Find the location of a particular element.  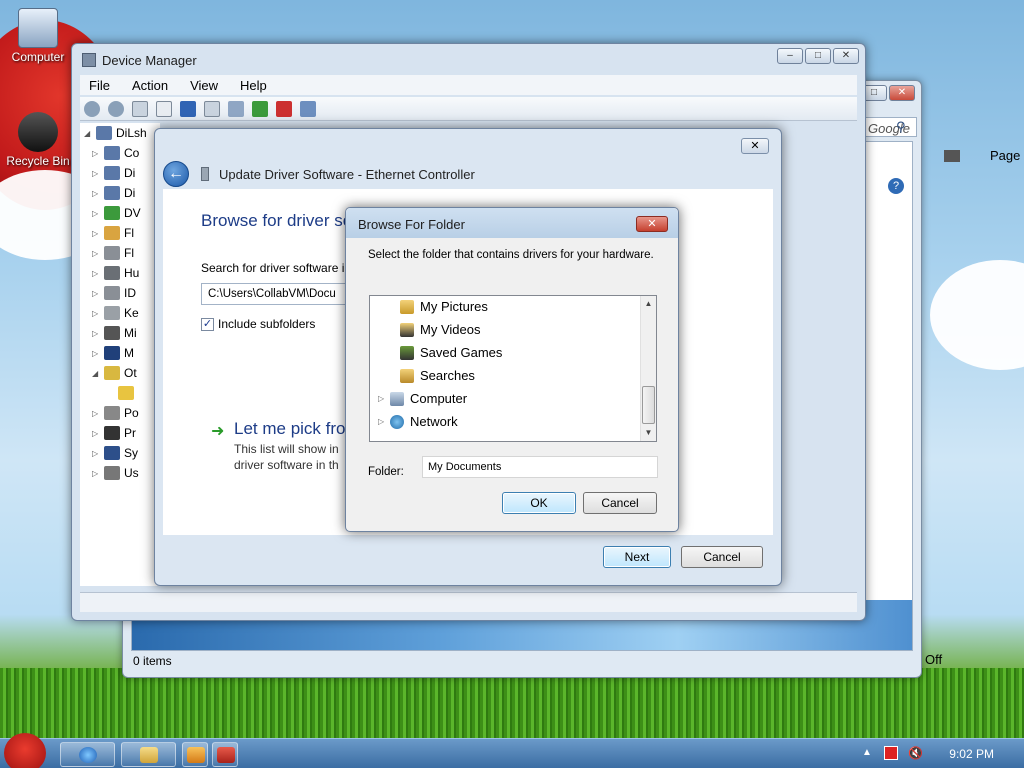

update-driver-icon is located at coordinates (260, 108).